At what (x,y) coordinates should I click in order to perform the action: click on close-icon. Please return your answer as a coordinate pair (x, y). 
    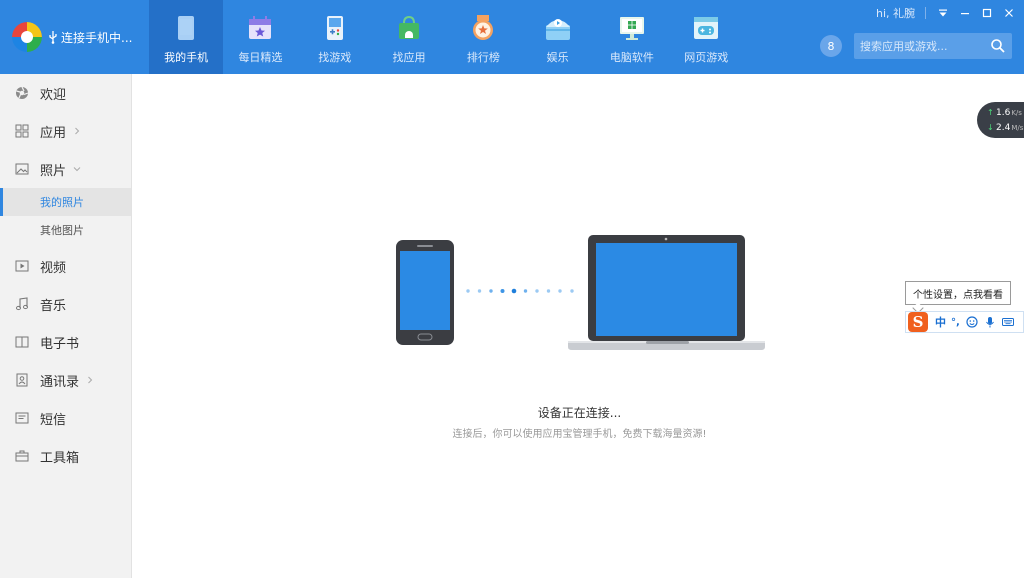
    Looking at the image, I should click on (1009, 13).